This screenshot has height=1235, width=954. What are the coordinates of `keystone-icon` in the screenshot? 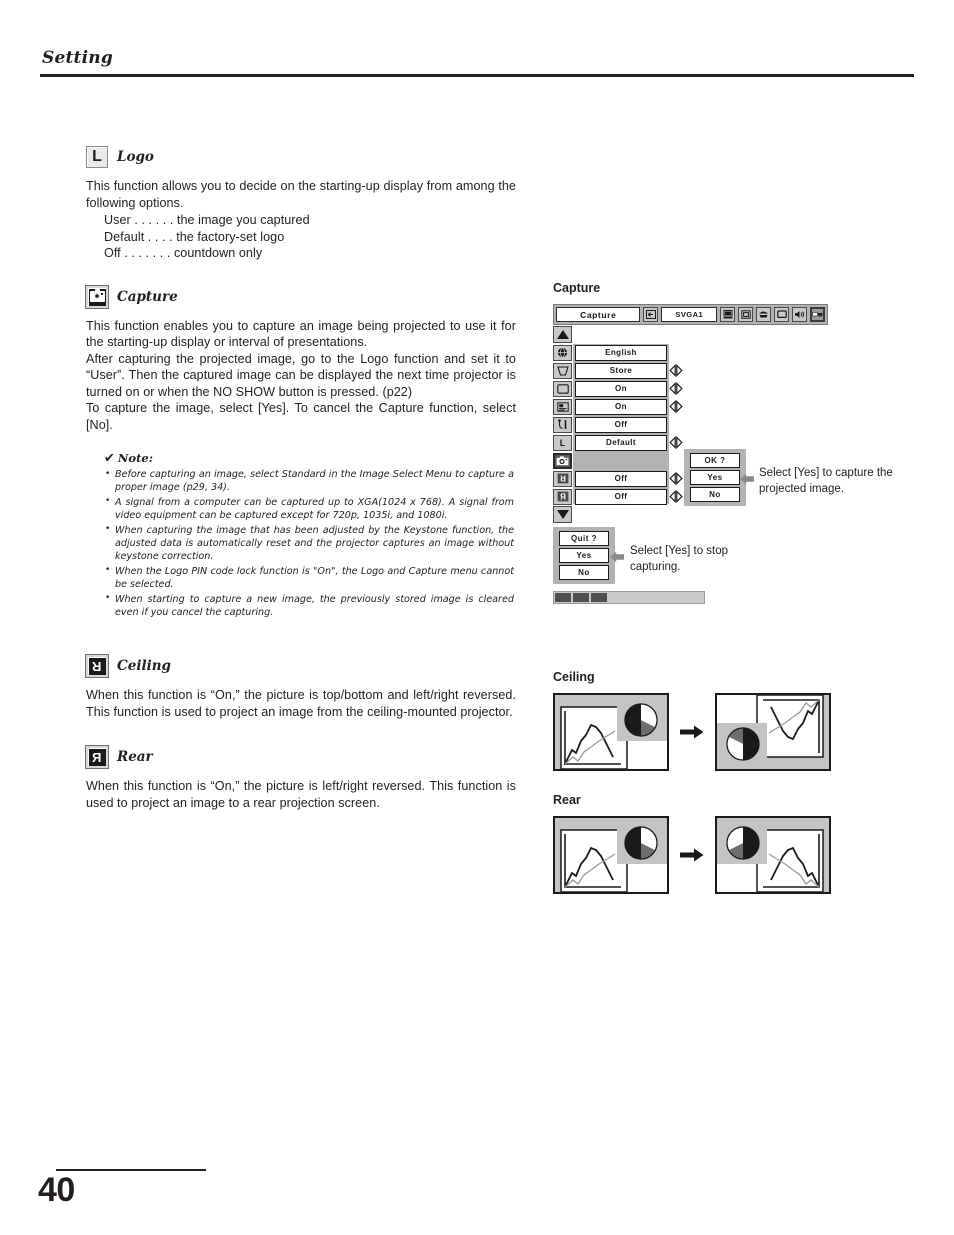 It's located at (562, 370).